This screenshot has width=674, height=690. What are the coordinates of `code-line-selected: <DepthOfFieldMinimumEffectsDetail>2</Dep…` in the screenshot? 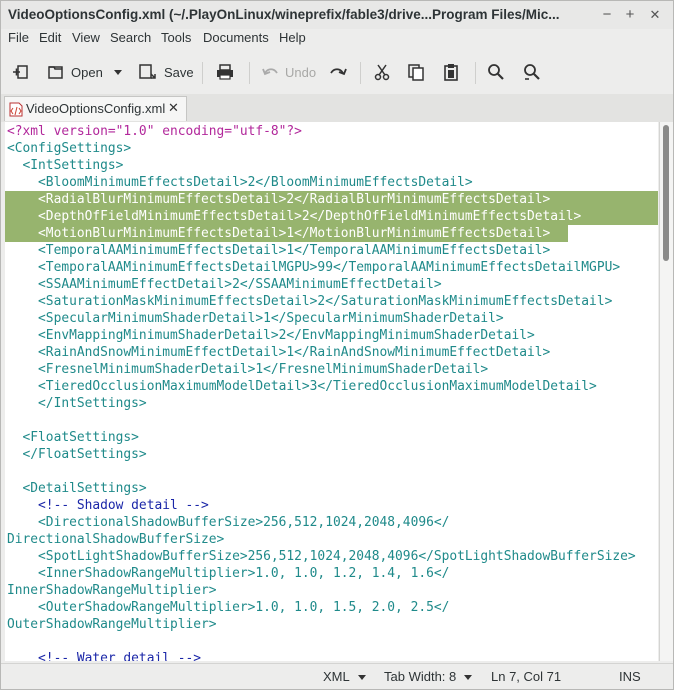 It's located at (294, 216).